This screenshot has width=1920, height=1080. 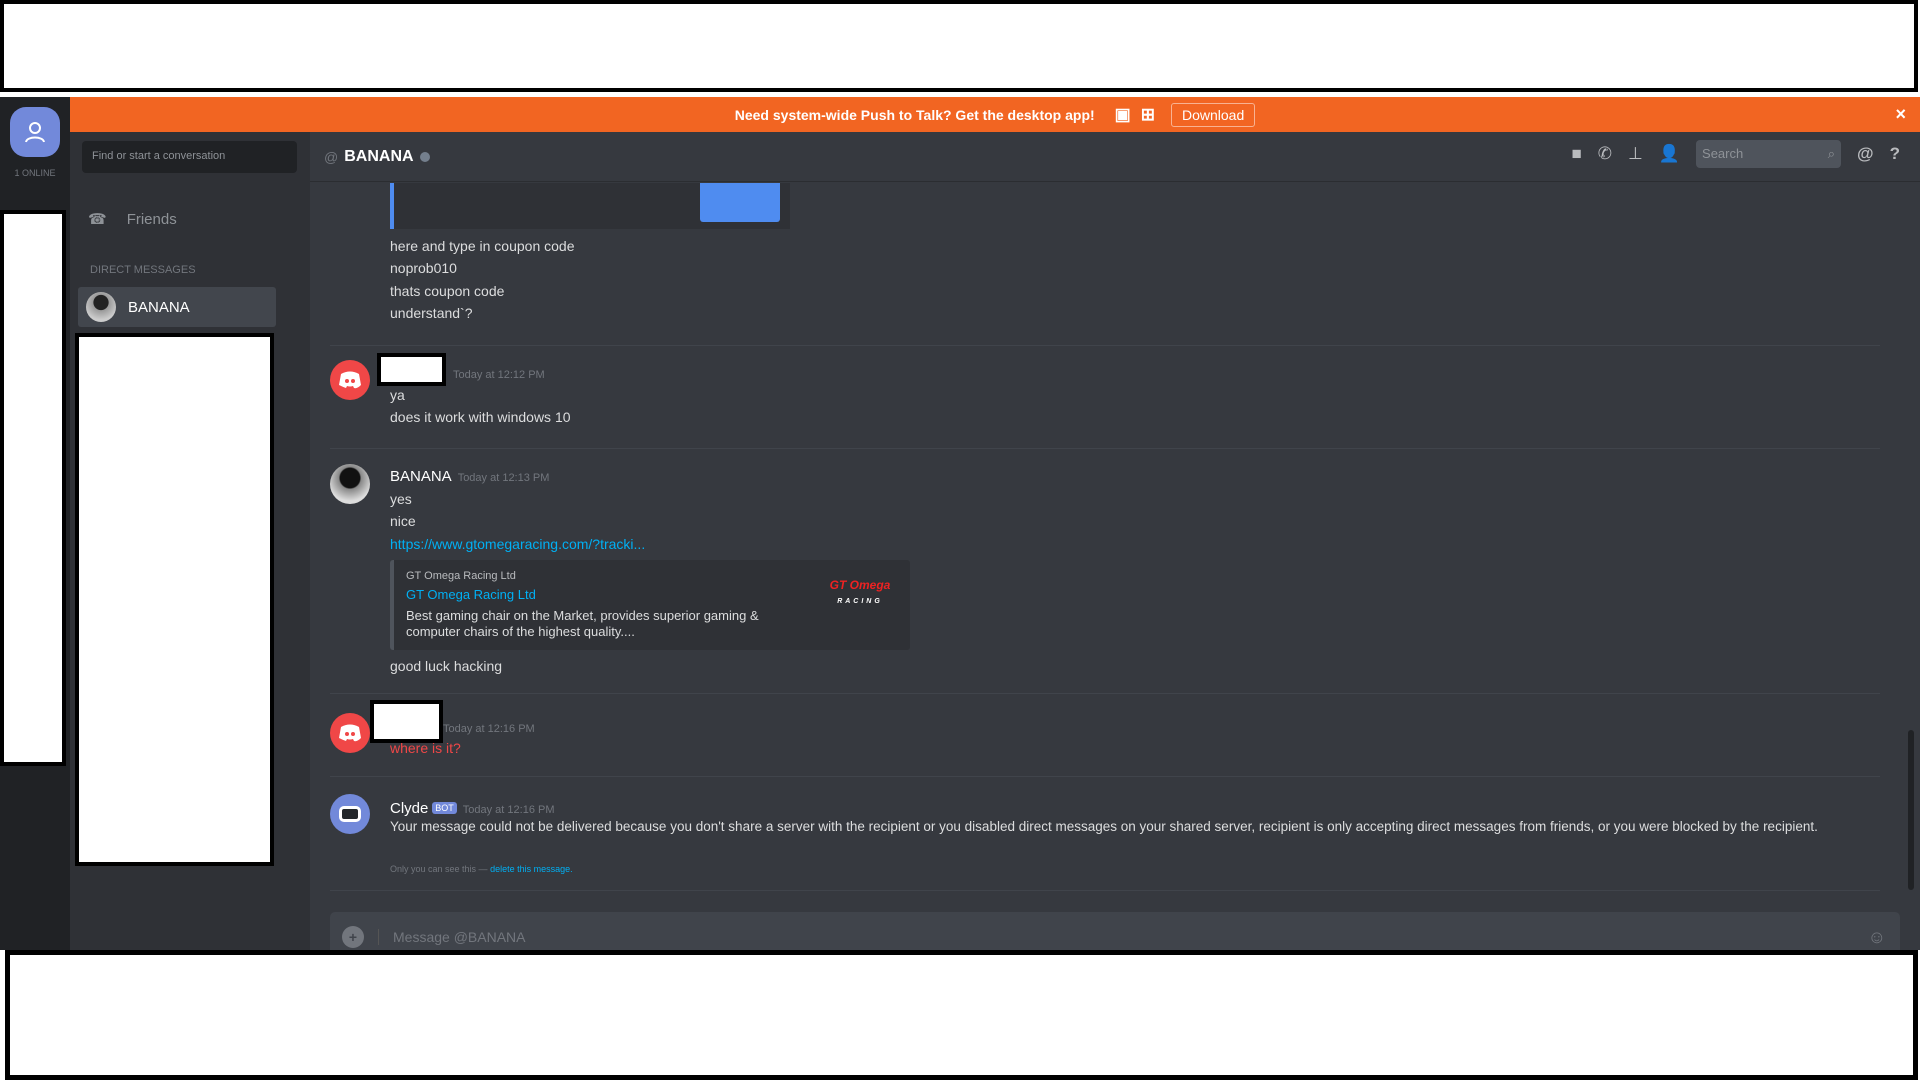 What do you see at coordinates (1895, 154) in the screenshot?
I see `help-icon: ?` at bounding box center [1895, 154].